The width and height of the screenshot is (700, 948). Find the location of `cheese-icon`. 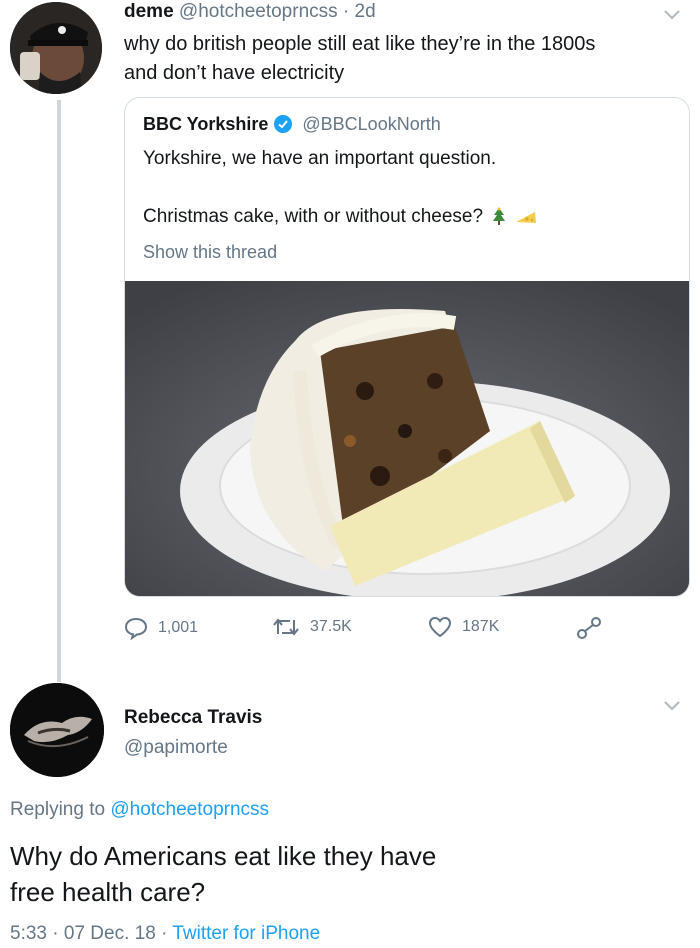

cheese-icon is located at coordinates (526, 217).